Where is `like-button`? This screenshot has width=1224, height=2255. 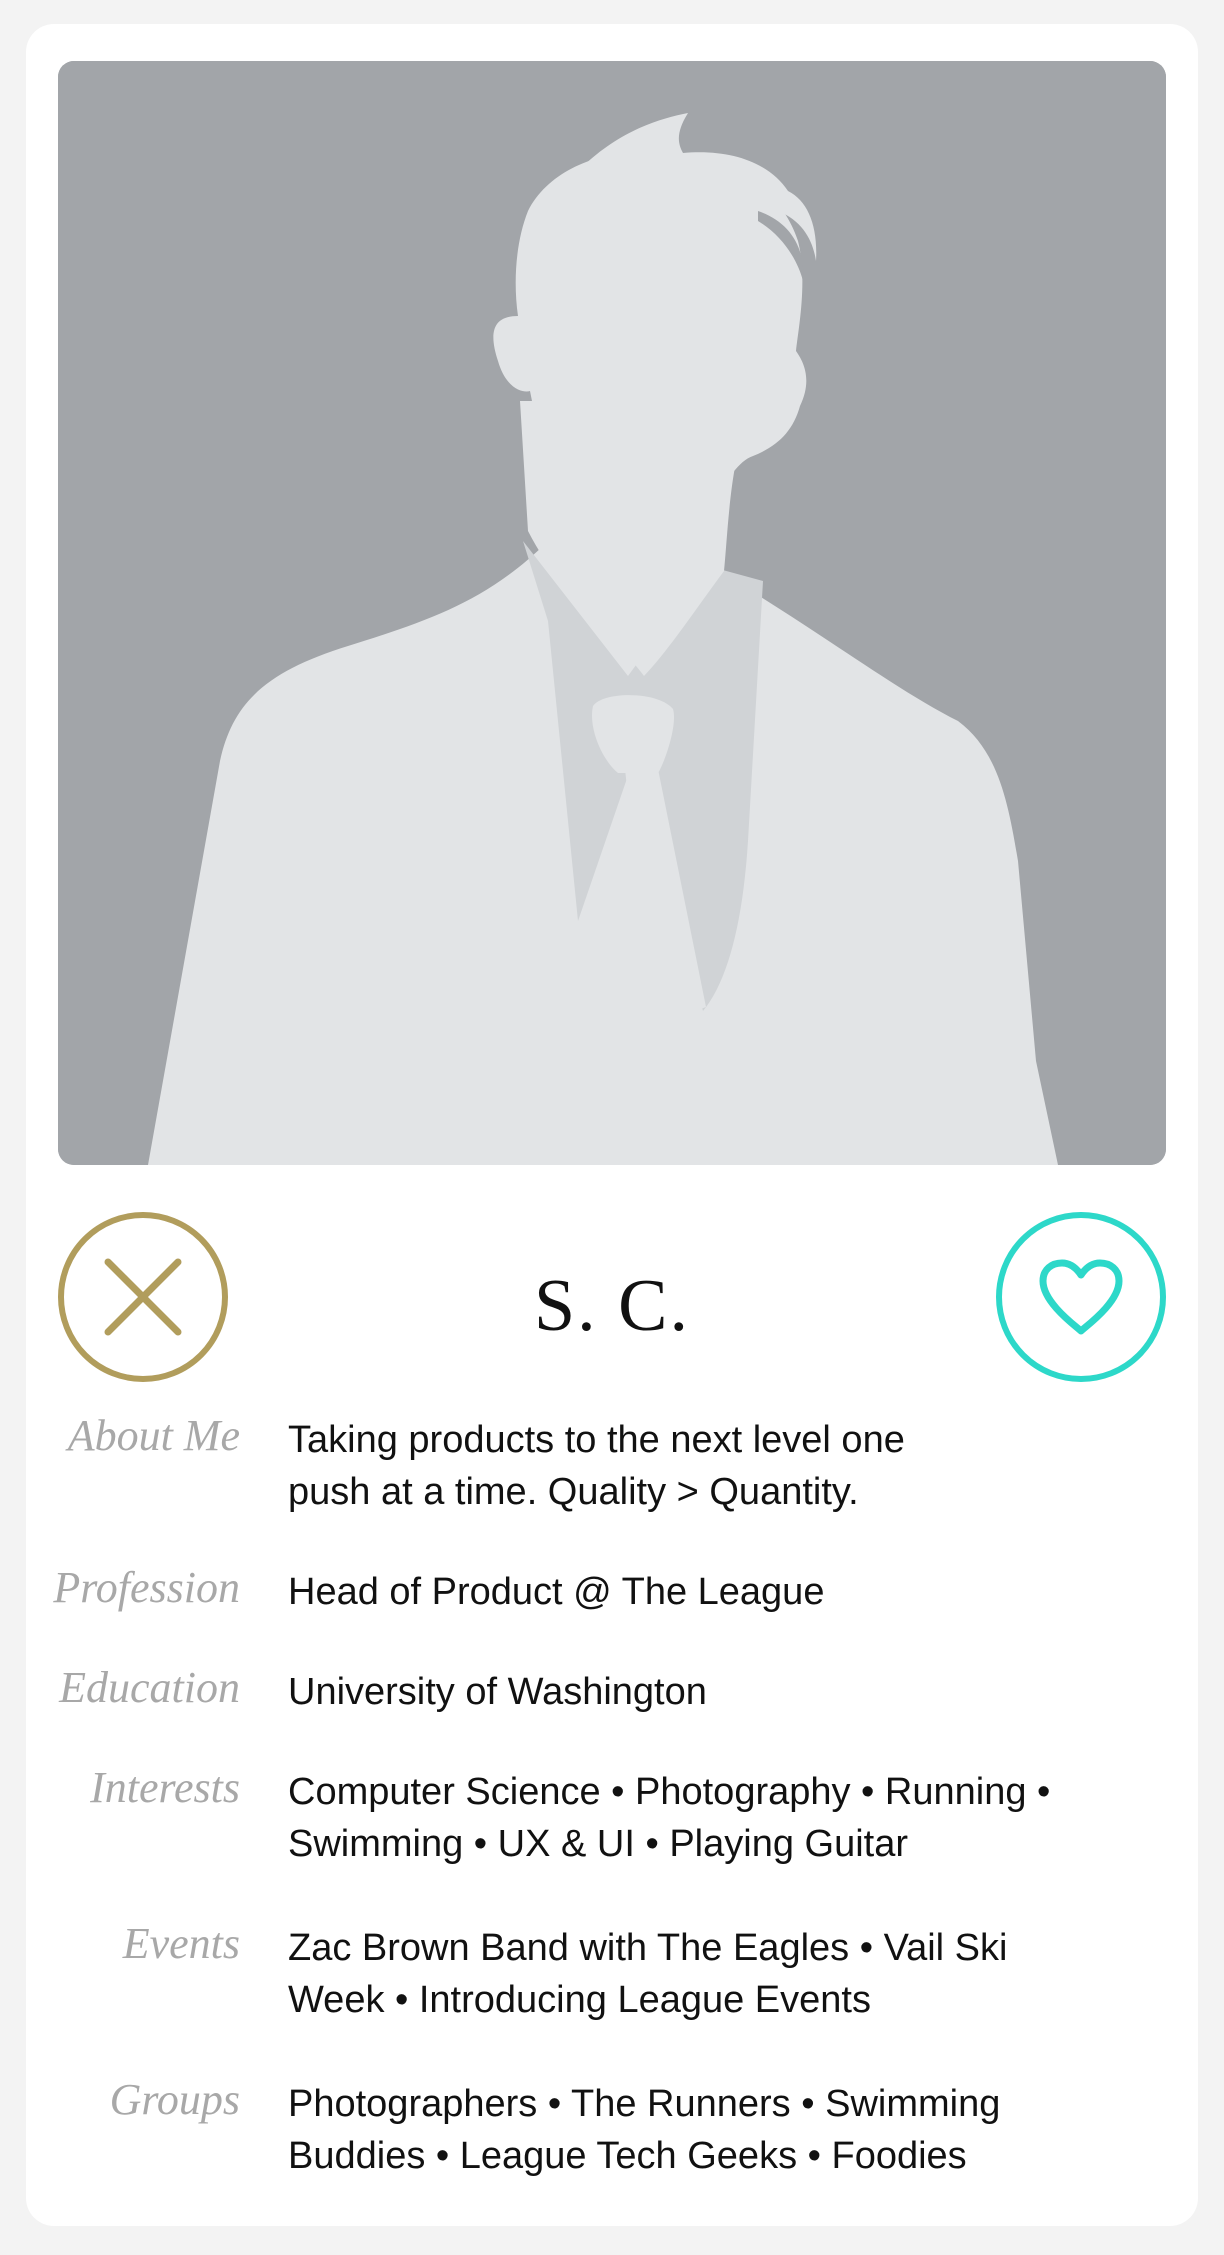
like-button is located at coordinates (1081, 1297).